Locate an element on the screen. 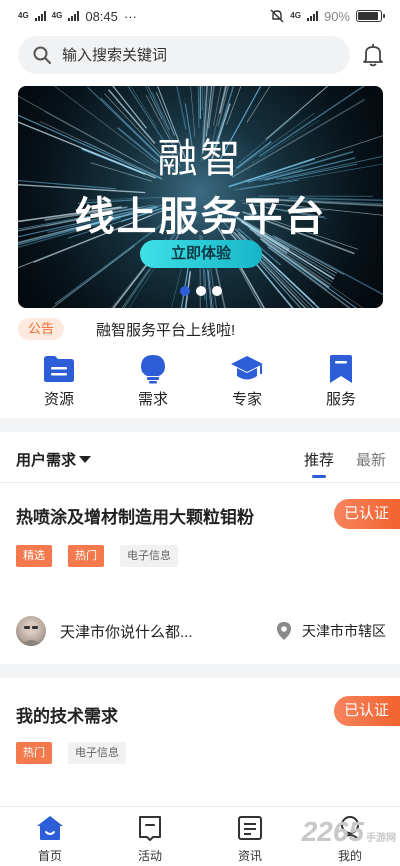 The width and height of the screenshot is (400, 866). quick-nav-resources: 资源 is located at coordinates (59, 382).